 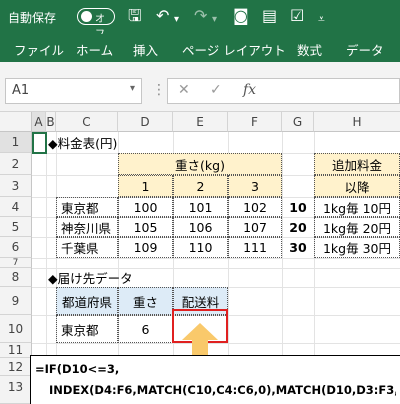 I want to click on cell-d10: 6, so click(x=145, y=329).